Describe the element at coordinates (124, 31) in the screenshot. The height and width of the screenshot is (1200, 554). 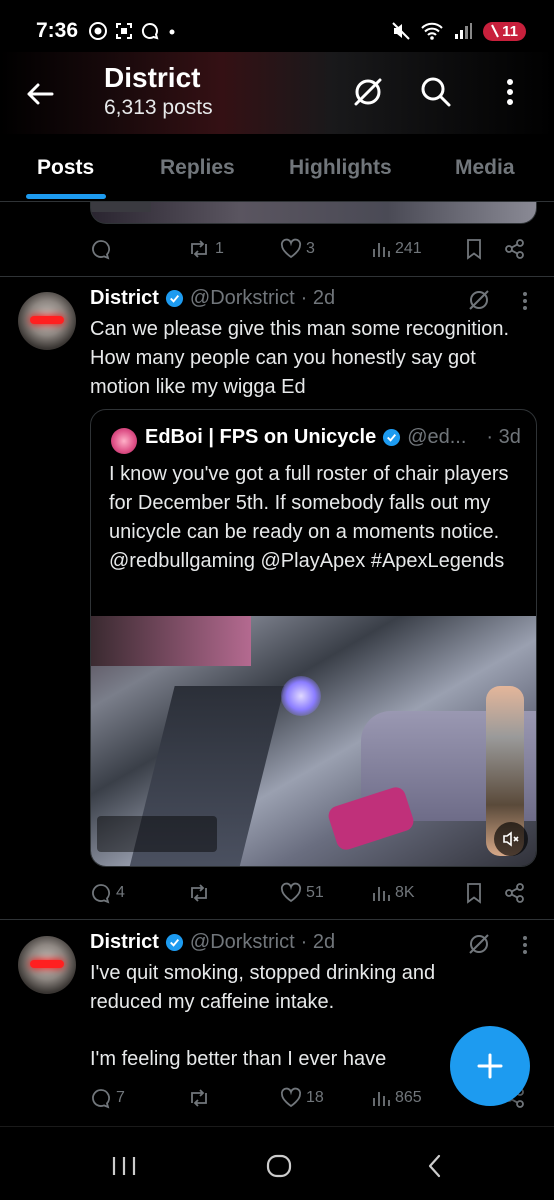
I see `screenshot-icon` at that location.